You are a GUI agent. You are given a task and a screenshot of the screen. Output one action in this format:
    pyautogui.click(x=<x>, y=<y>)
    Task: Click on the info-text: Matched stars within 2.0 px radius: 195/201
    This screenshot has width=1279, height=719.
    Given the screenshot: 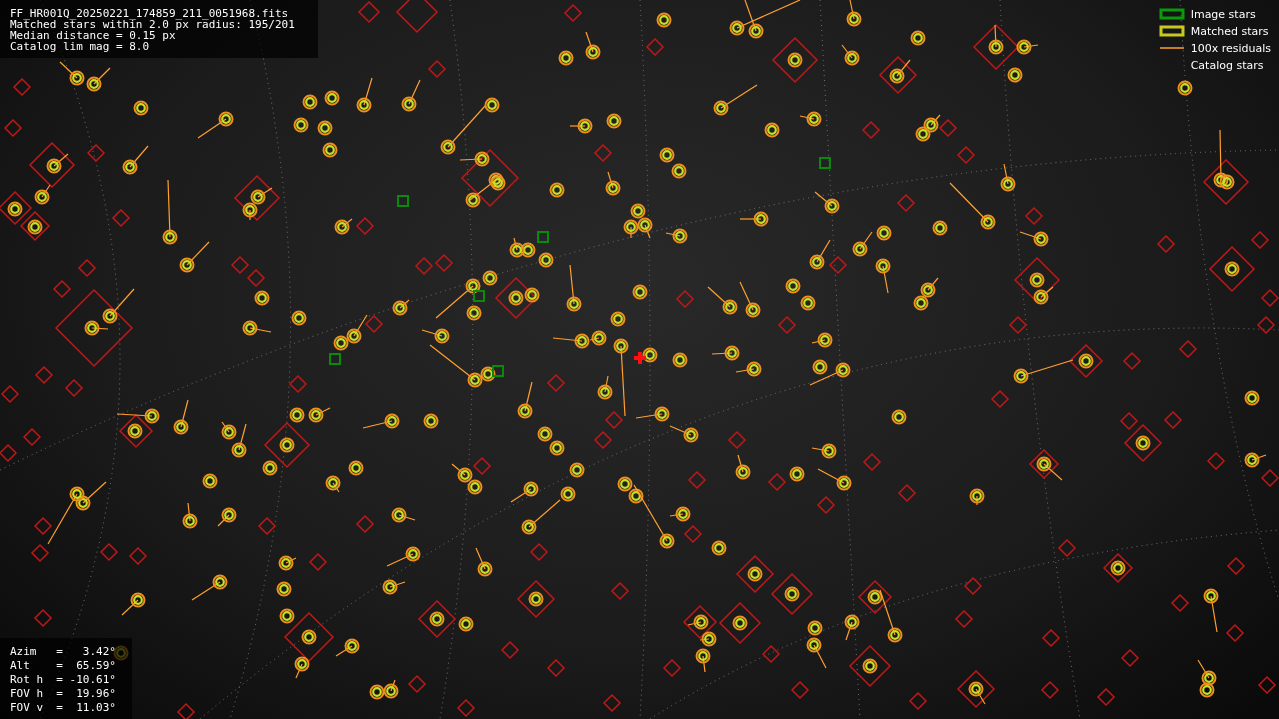 What is the action you would take?
    pyautogui.click(x=153, y=24)
    